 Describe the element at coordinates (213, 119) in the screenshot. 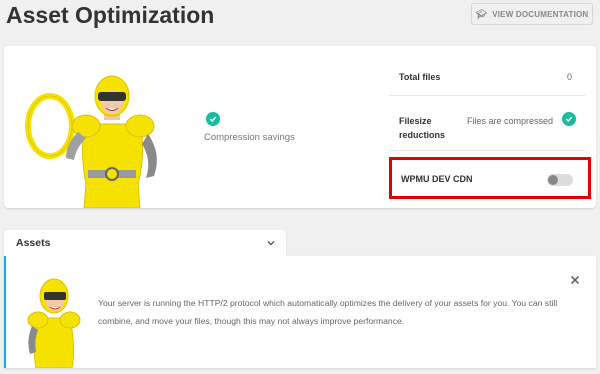

I see `compression-check-icon` at that location.